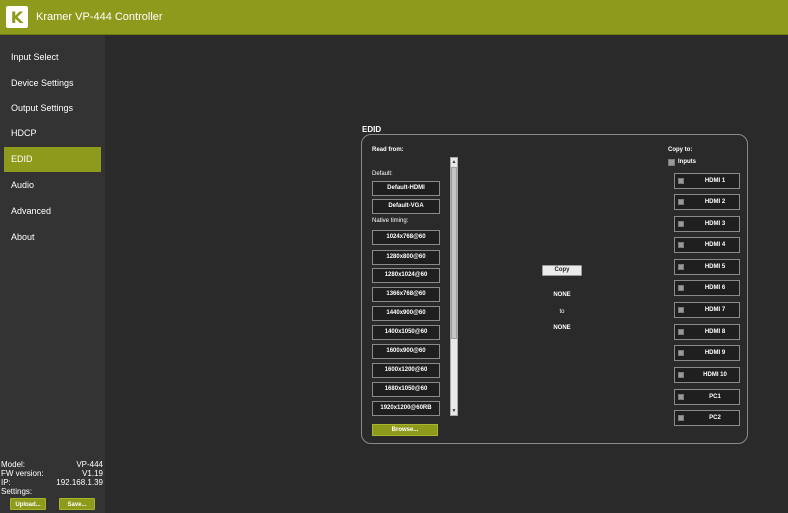 The height and width of the screenshot is (513, 788). I want to click on read-item-default-hdmi: Default-HDMI, so click(406, 188).